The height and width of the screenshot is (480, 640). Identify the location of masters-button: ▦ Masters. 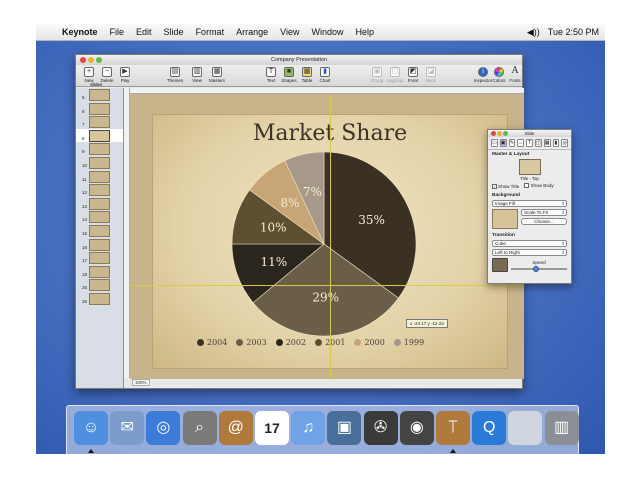
(217, 75).